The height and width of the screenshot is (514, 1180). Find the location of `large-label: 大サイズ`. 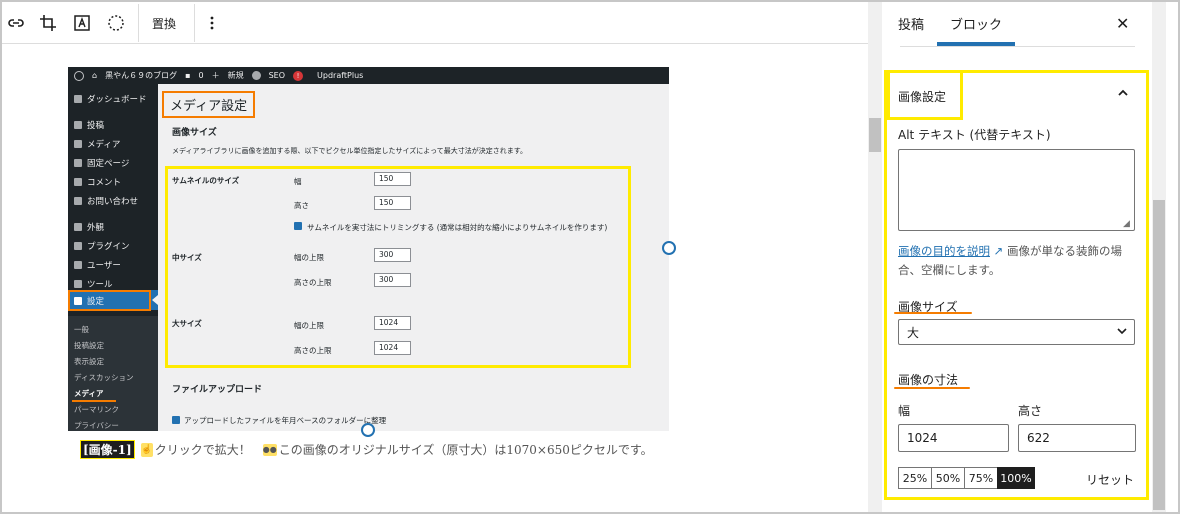

large-label: 大サイズ is located at coordinates (187, 323).